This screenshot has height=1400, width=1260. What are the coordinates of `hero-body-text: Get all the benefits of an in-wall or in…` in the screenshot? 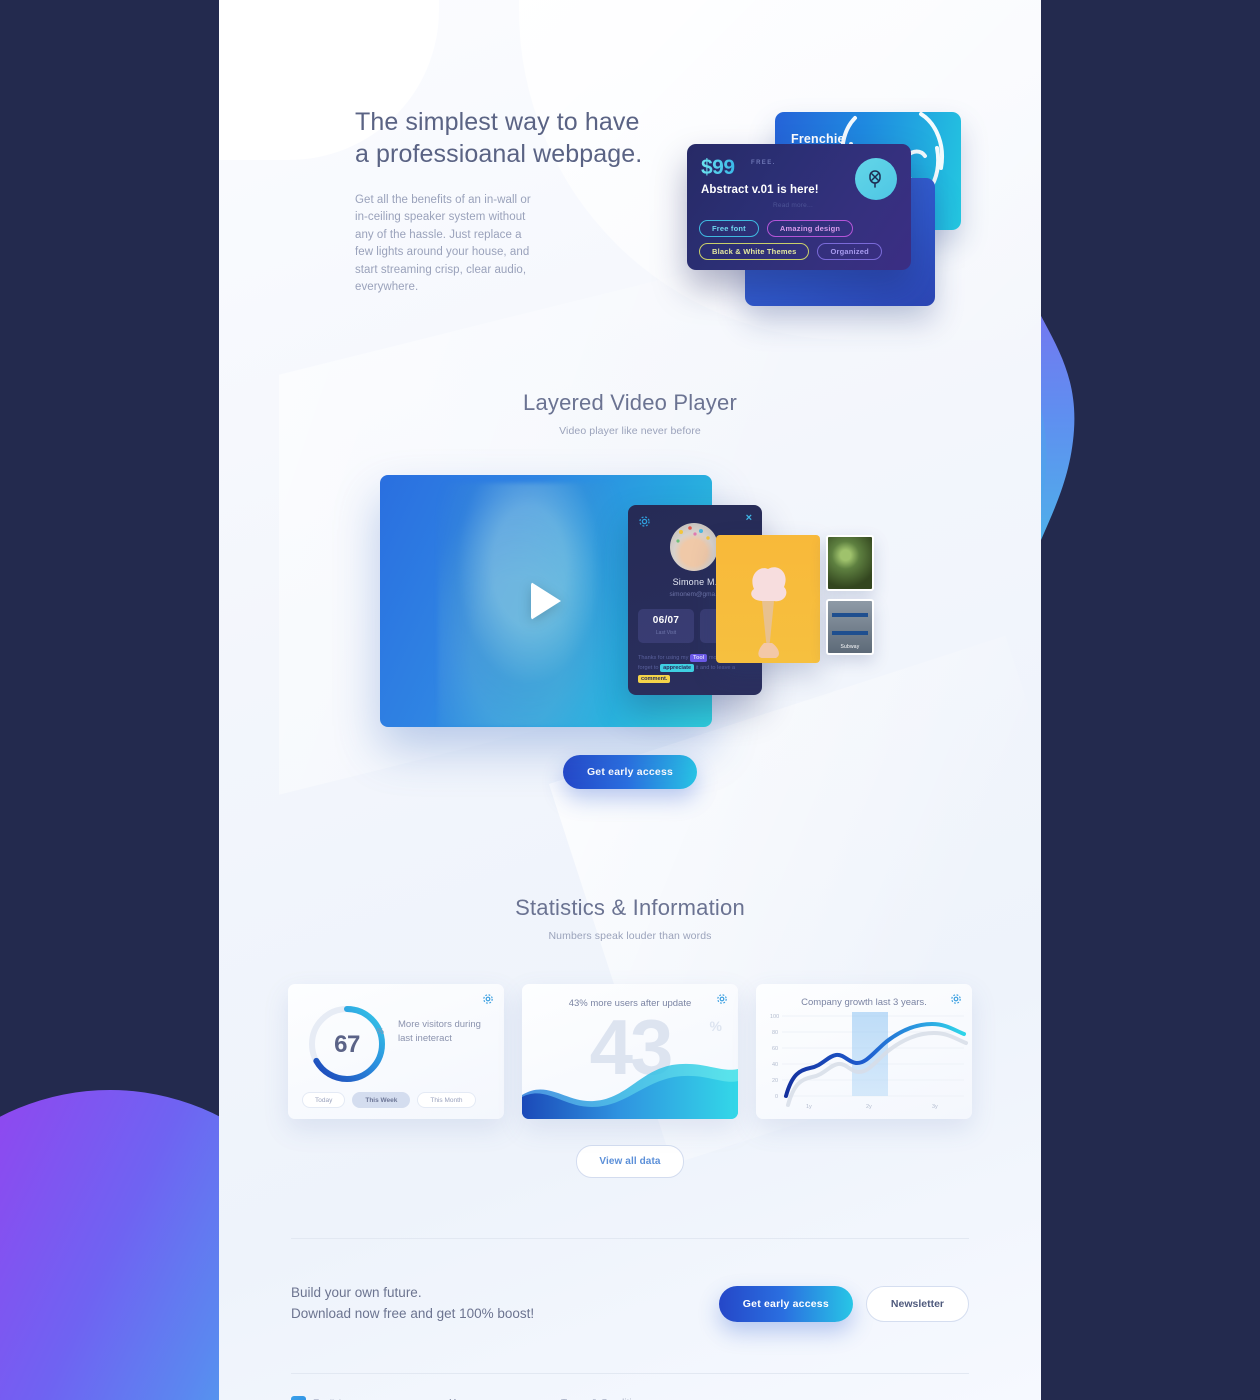 It's located at (443, 244).